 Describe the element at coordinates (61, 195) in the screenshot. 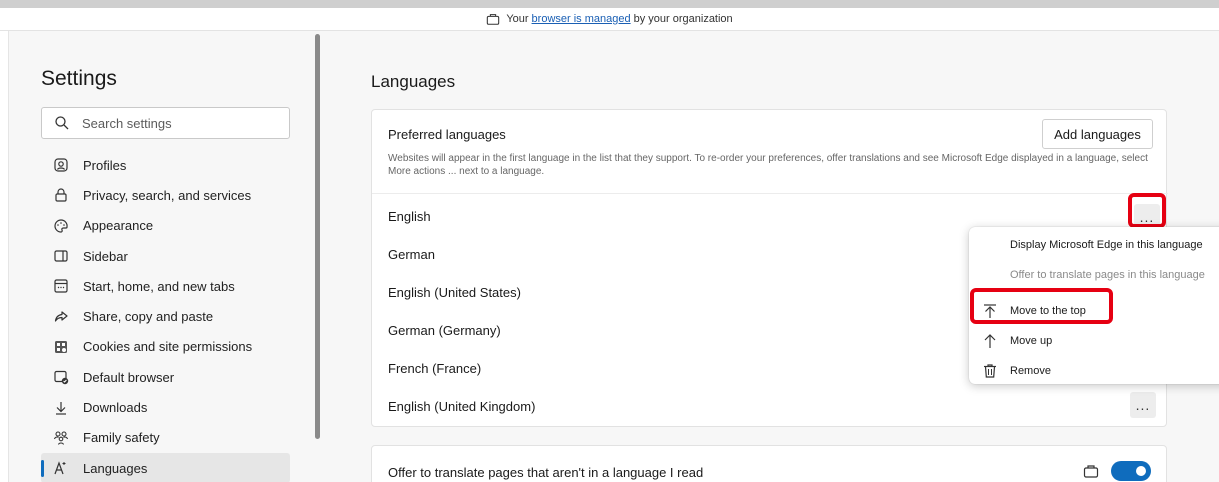

I see `lock-icon` at that location.